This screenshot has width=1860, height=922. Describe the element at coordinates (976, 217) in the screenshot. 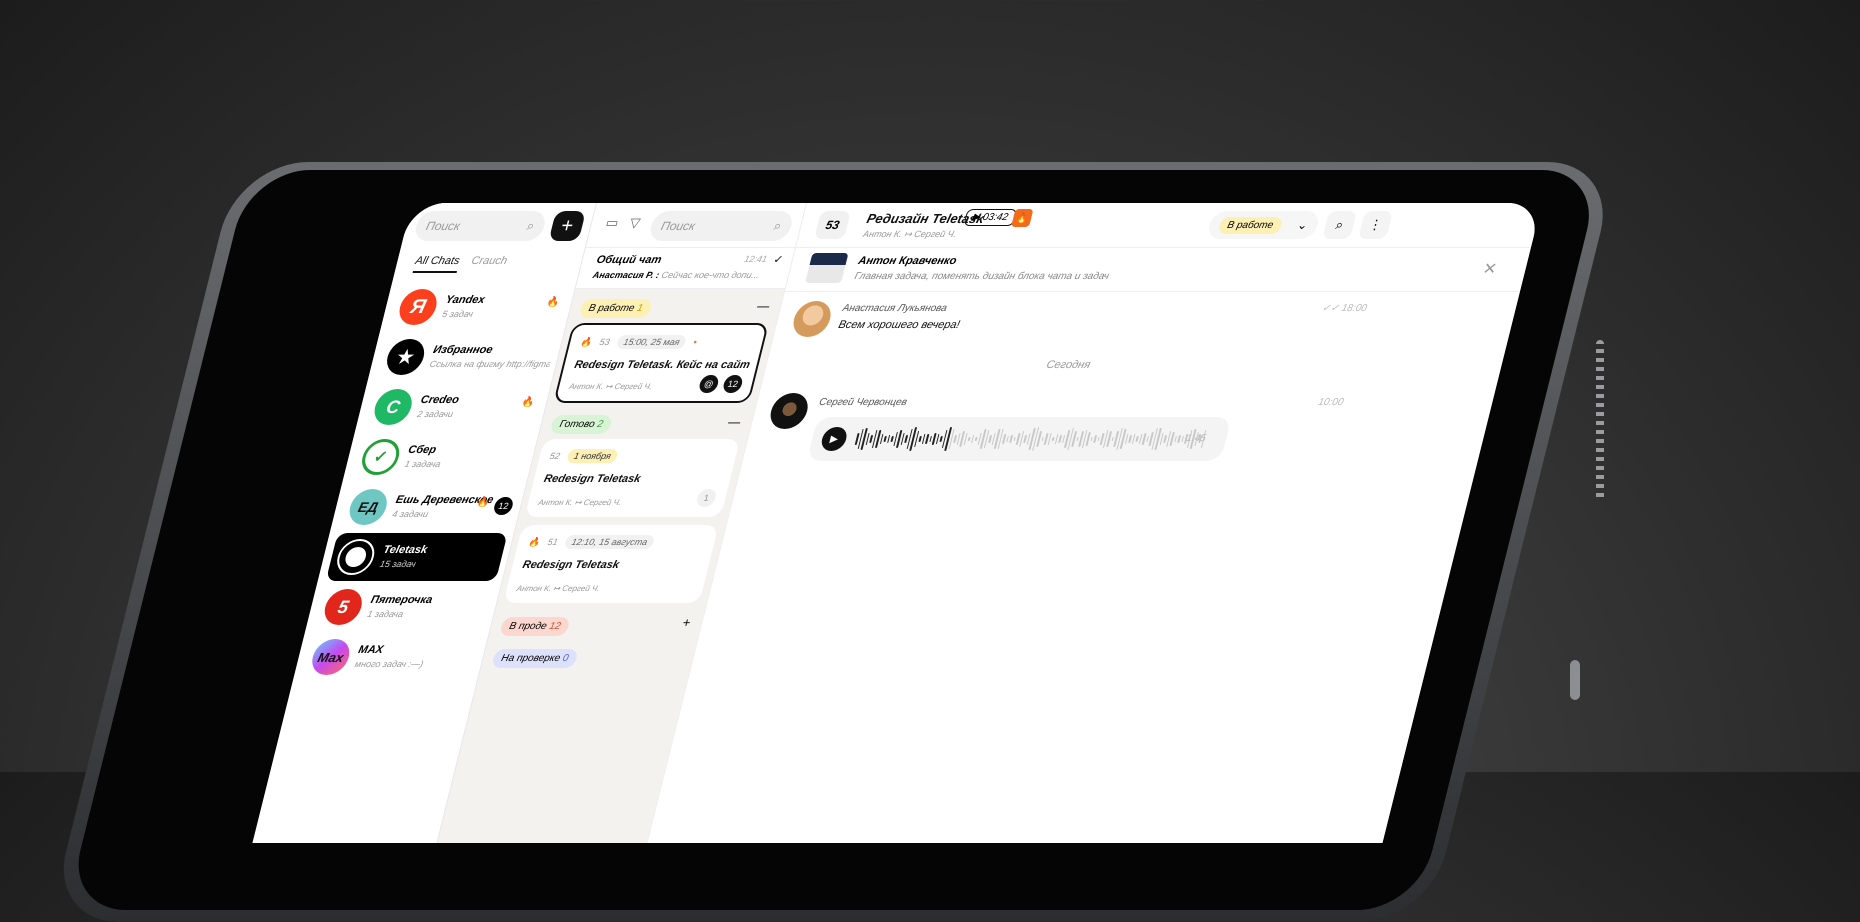

I see `play-icon: ▶` at that location.